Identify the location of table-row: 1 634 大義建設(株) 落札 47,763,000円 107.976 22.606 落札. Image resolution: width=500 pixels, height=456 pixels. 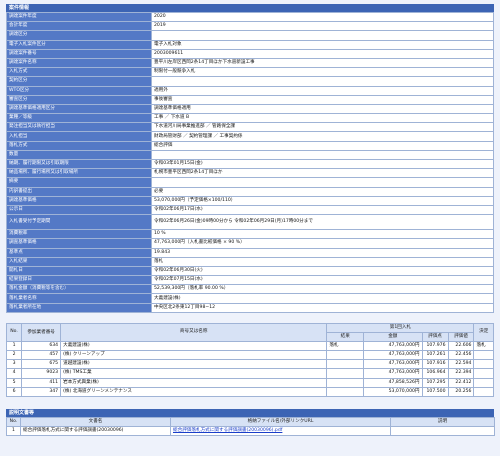
(249, 346).